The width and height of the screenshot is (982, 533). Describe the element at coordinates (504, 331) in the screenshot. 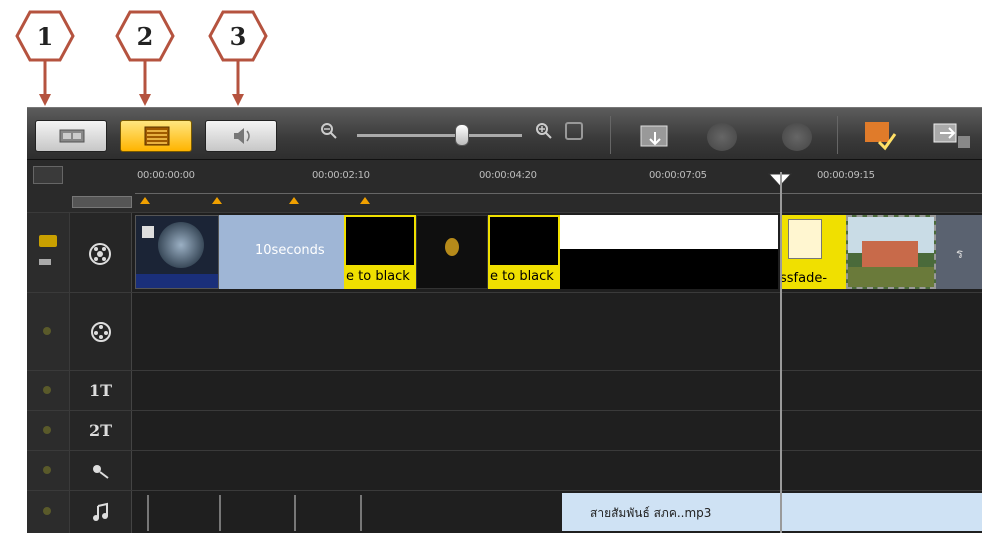

I see `overlay-track` at that location.